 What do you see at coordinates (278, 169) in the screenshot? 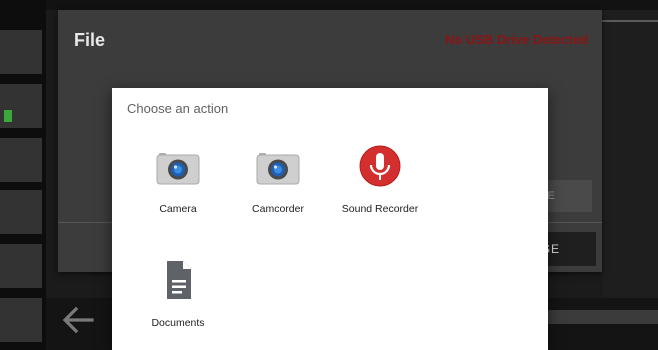
I see `camcorder-icon` at bounding box center [278, 169].